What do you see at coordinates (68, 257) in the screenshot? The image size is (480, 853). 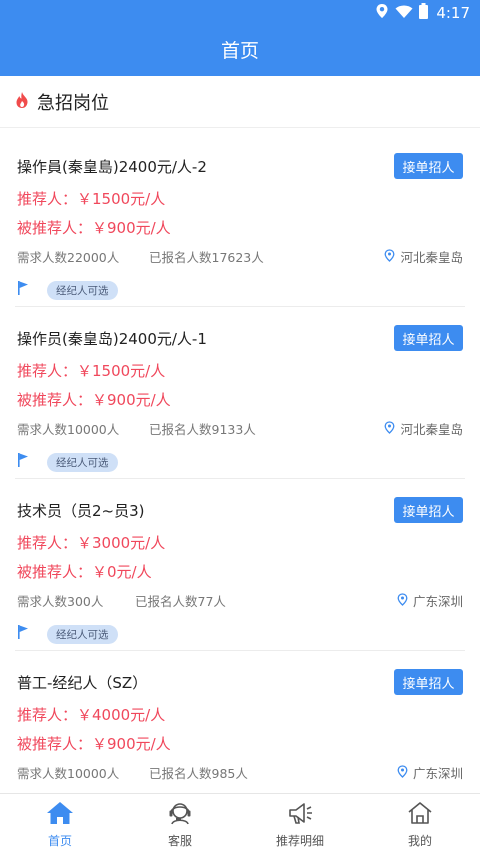 I see `need-count: 需求人数22000人` at bounding box center [68, 257].